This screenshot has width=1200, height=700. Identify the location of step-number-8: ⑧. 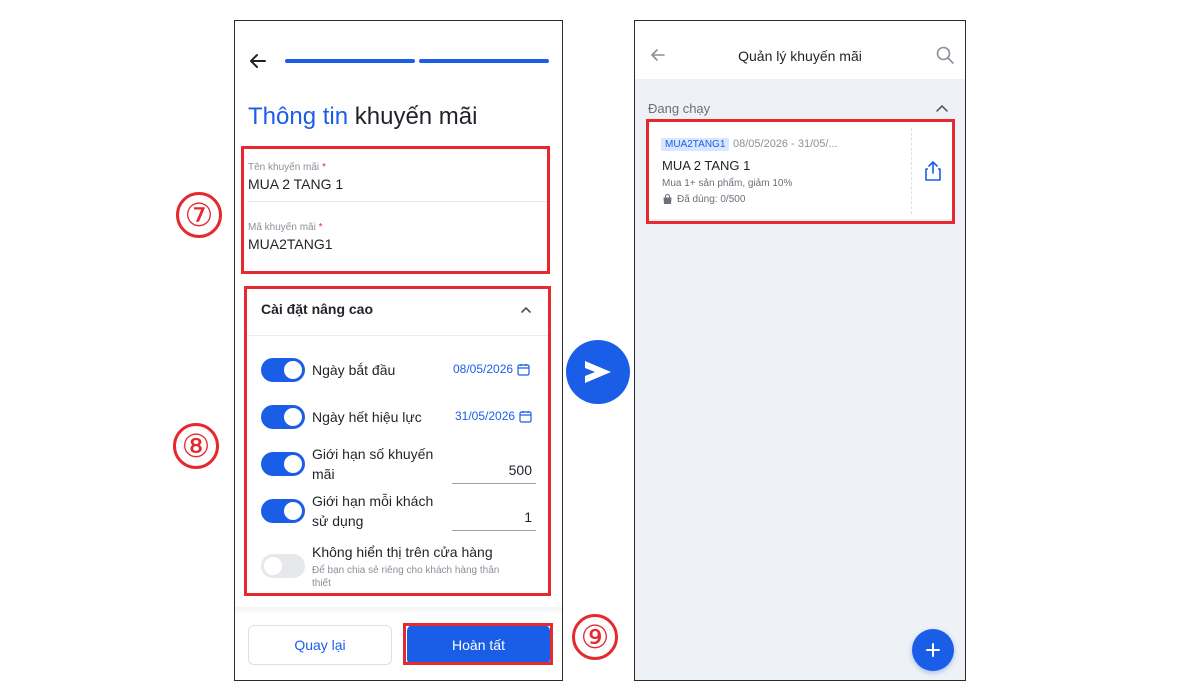
(196, 446).